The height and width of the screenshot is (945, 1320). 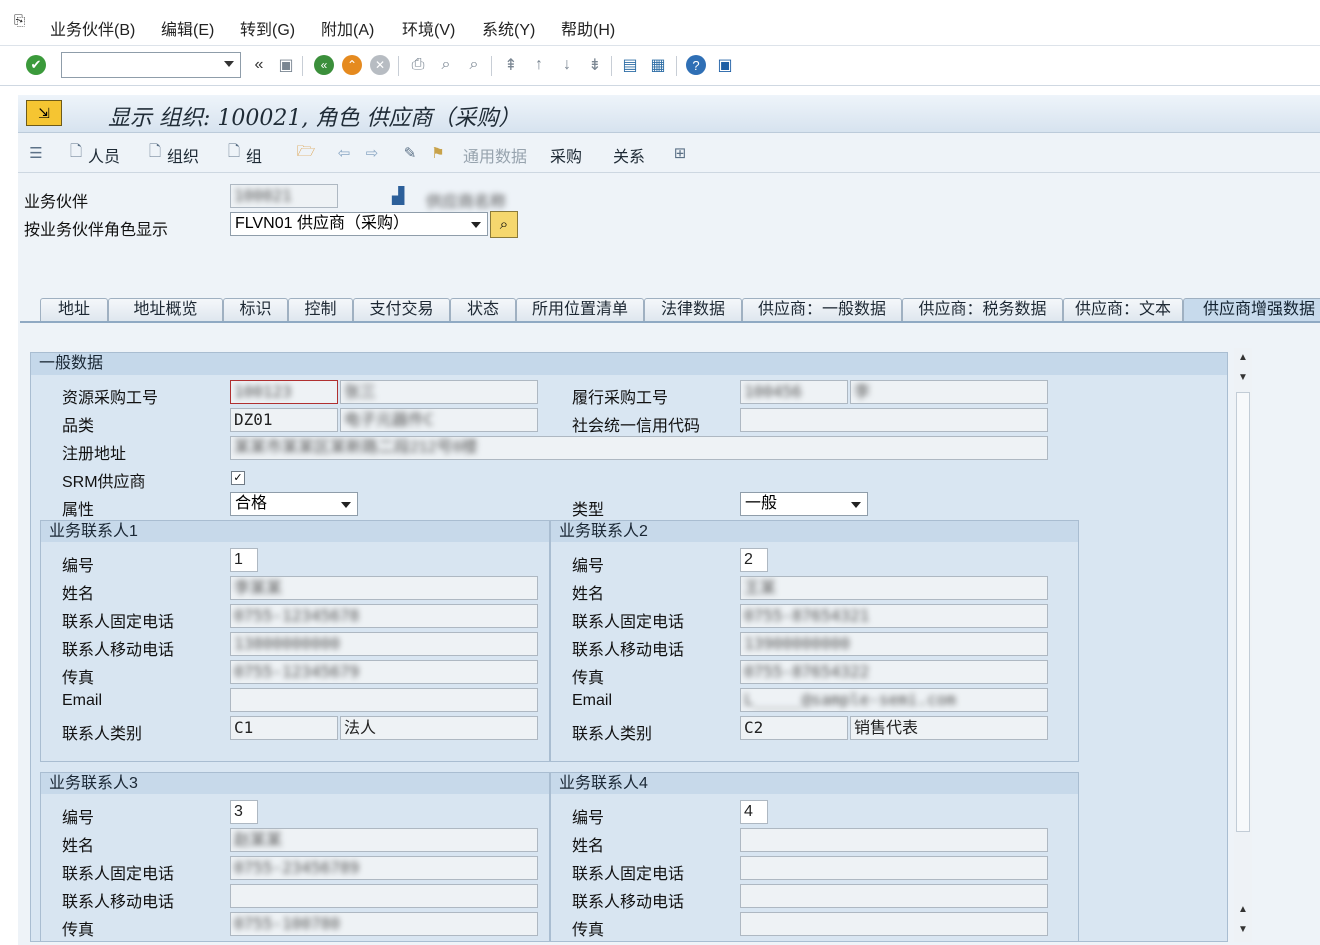 What do you see at coordinates (1243, 378) in the screenshot?
I see `scroll-page-up-icon: ▼` at bounding box center [1243, 378].